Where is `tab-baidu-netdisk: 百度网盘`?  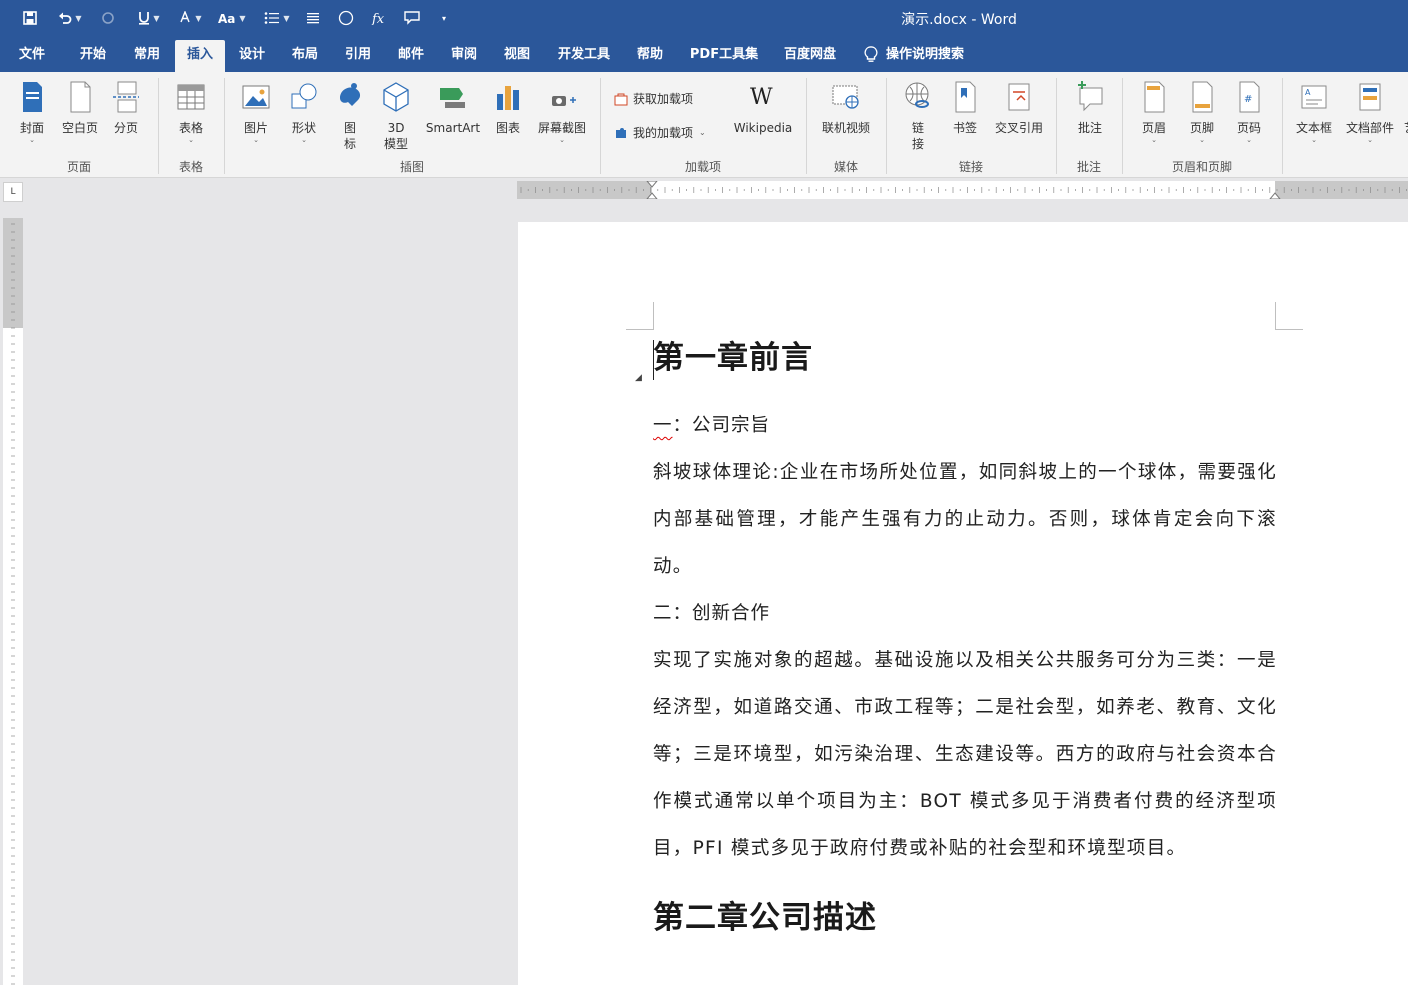
tab-baidu-netdisk: 百度网盘 is located at coordinates (810, 56).